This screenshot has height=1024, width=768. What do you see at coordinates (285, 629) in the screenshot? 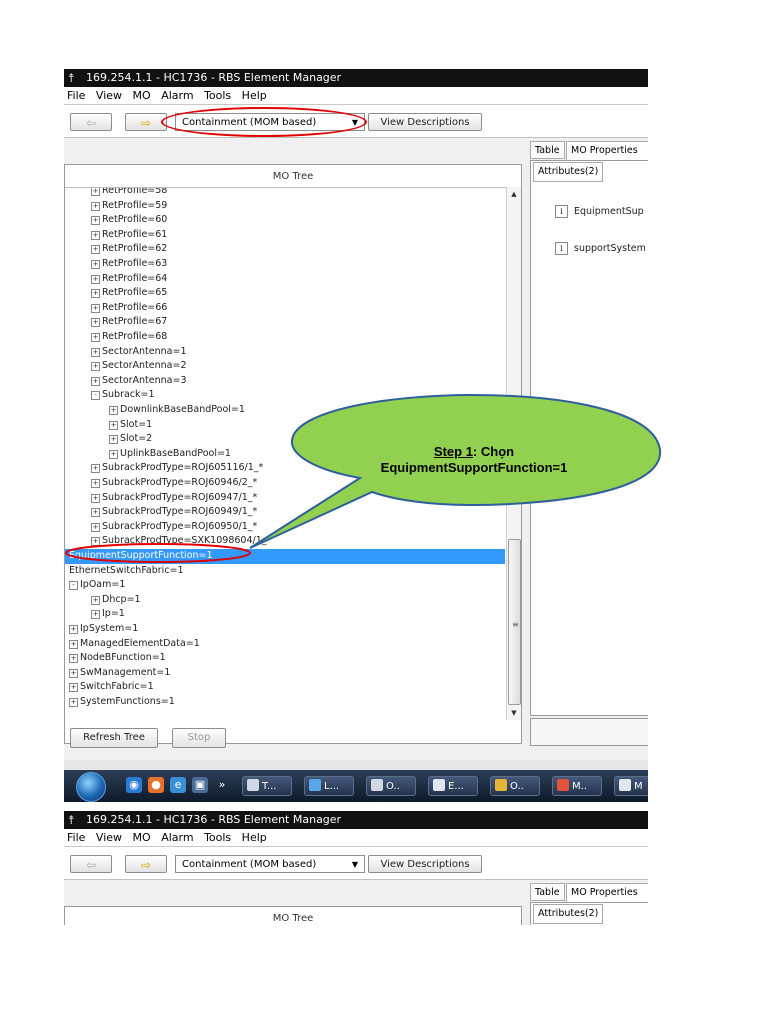
I see `tree-node: + IpSystem=1` at bounding box center [285, 629].